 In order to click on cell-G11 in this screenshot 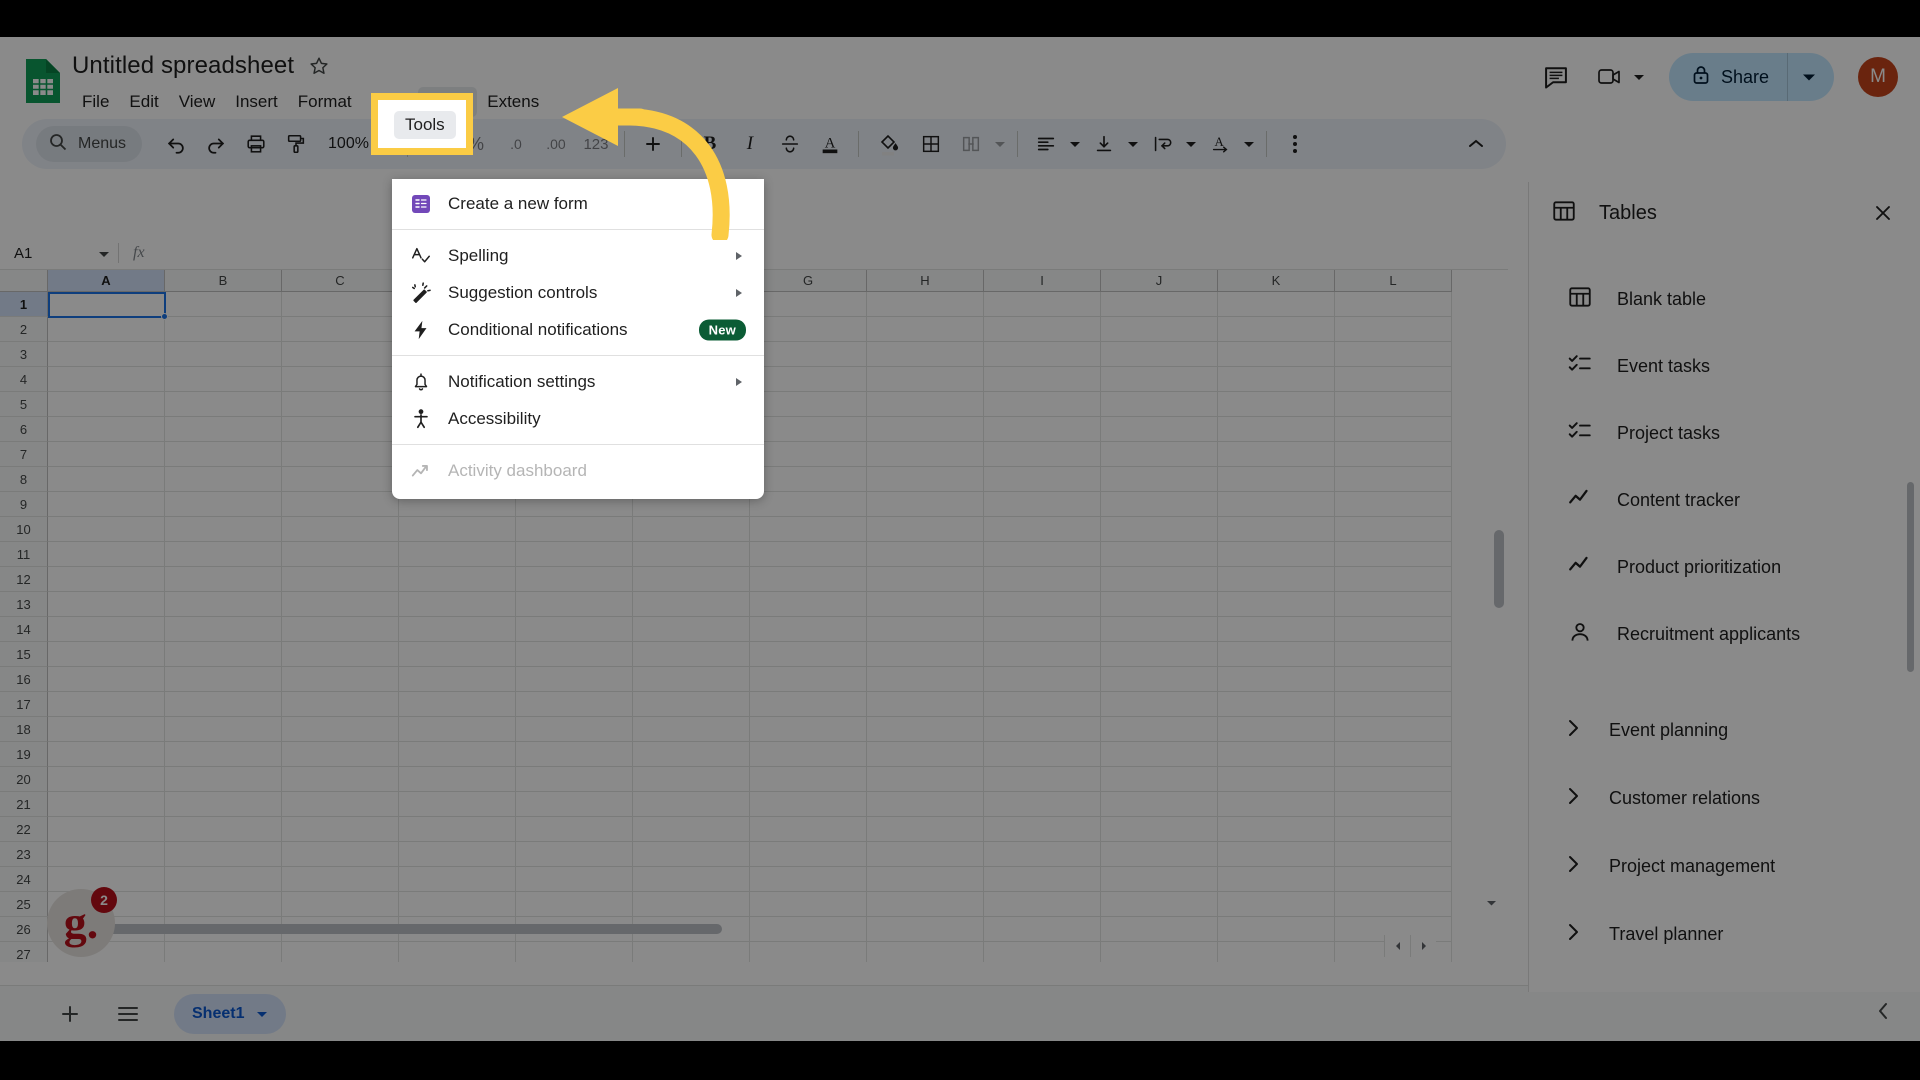, I will do `click(808, 554)`.